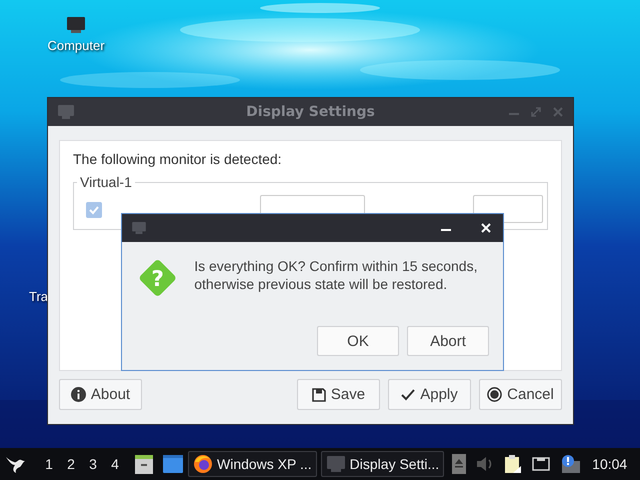 This screenshot has height=480, width=640. Describe the element at coordinates (71, 464) in the screenshot. I see `workspace-button: 2` at that location.